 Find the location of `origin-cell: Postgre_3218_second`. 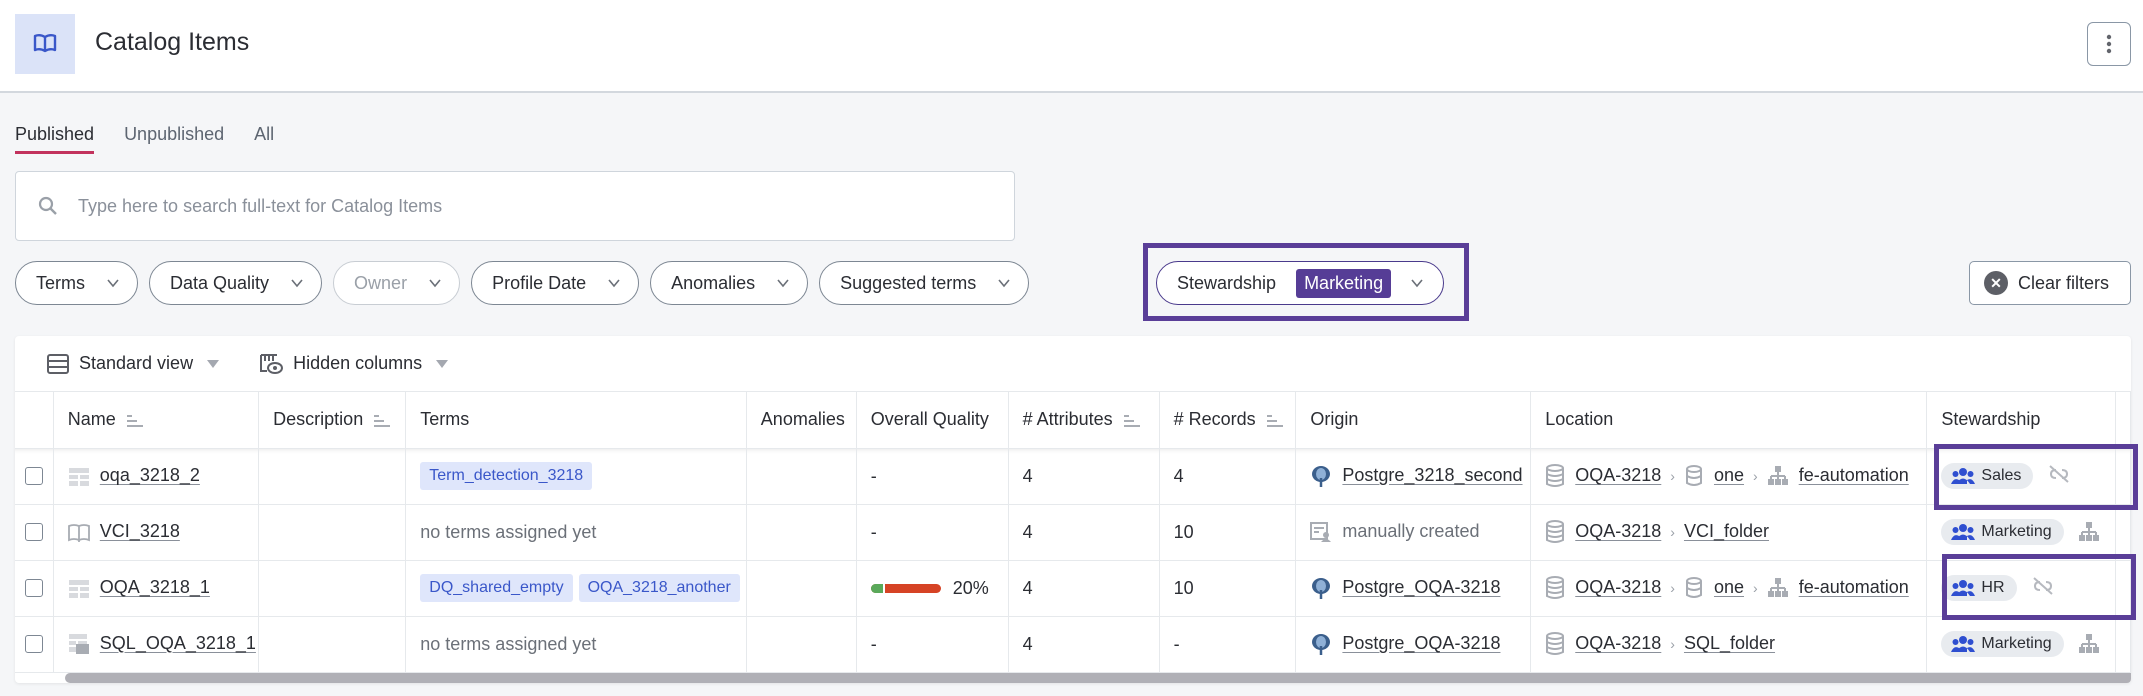

origin-cell: Postgre_3218_second is located at coordinates (1413, 476).